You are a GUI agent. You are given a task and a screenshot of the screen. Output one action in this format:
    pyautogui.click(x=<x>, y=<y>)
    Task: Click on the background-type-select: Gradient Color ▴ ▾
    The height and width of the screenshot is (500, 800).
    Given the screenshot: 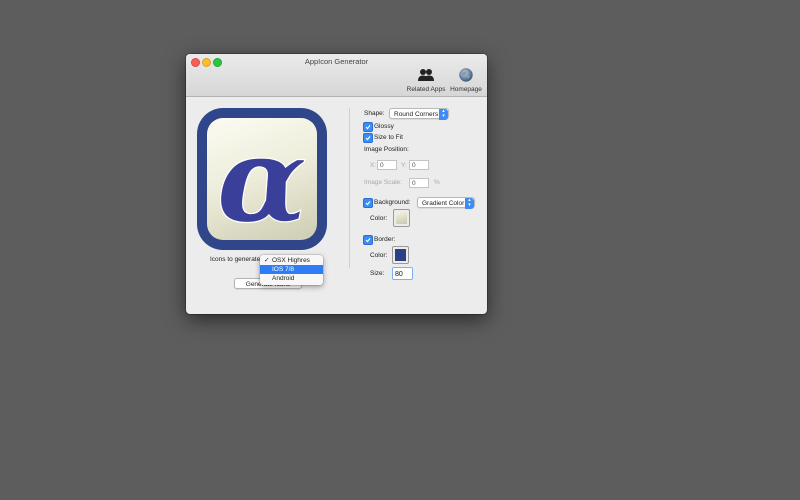 What is the action you would take?
    pyautogui.click(x=446, y=203)
    